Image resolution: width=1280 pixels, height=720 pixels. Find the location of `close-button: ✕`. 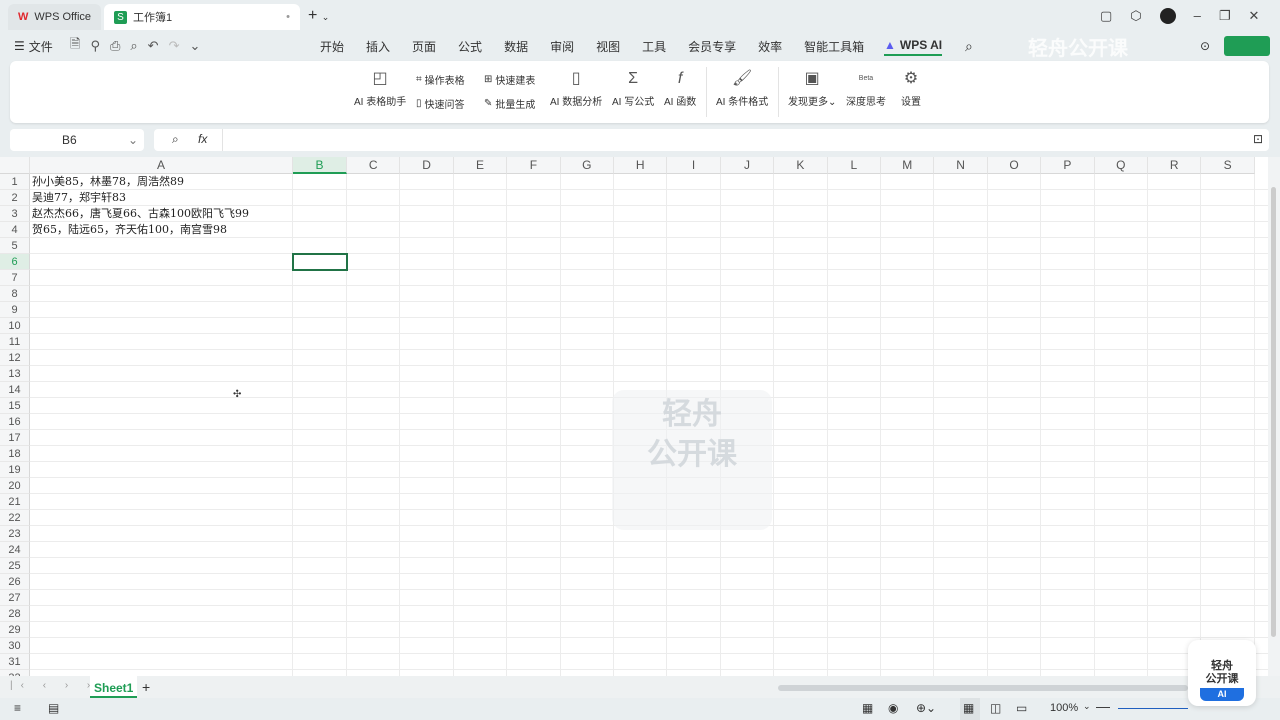

close-button: ✕ is located at coordinates (1254, 16).